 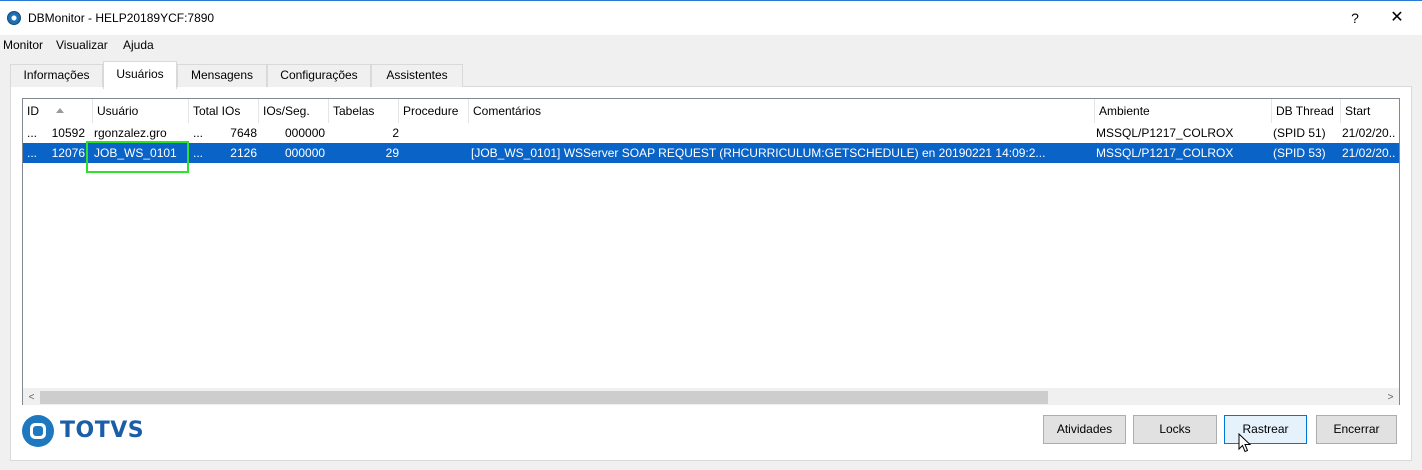 I want to click on menu-bar: Monitor Visualizar Ajuda, so click(x=711, y=46).